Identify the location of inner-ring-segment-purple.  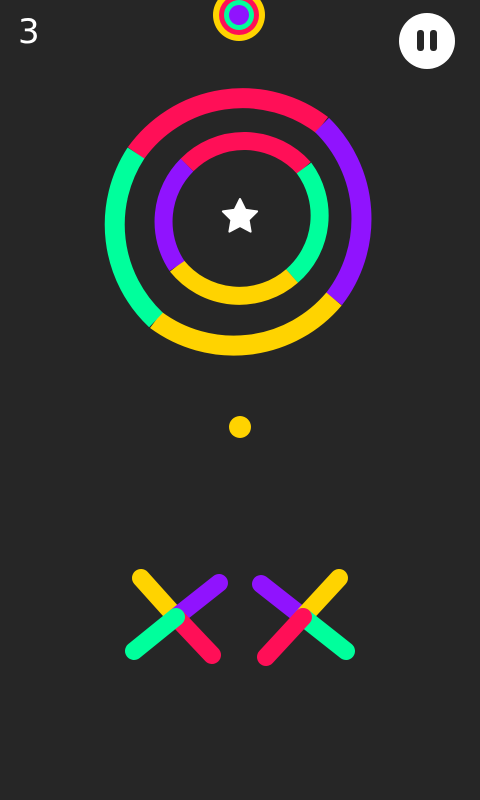
(174, 214).